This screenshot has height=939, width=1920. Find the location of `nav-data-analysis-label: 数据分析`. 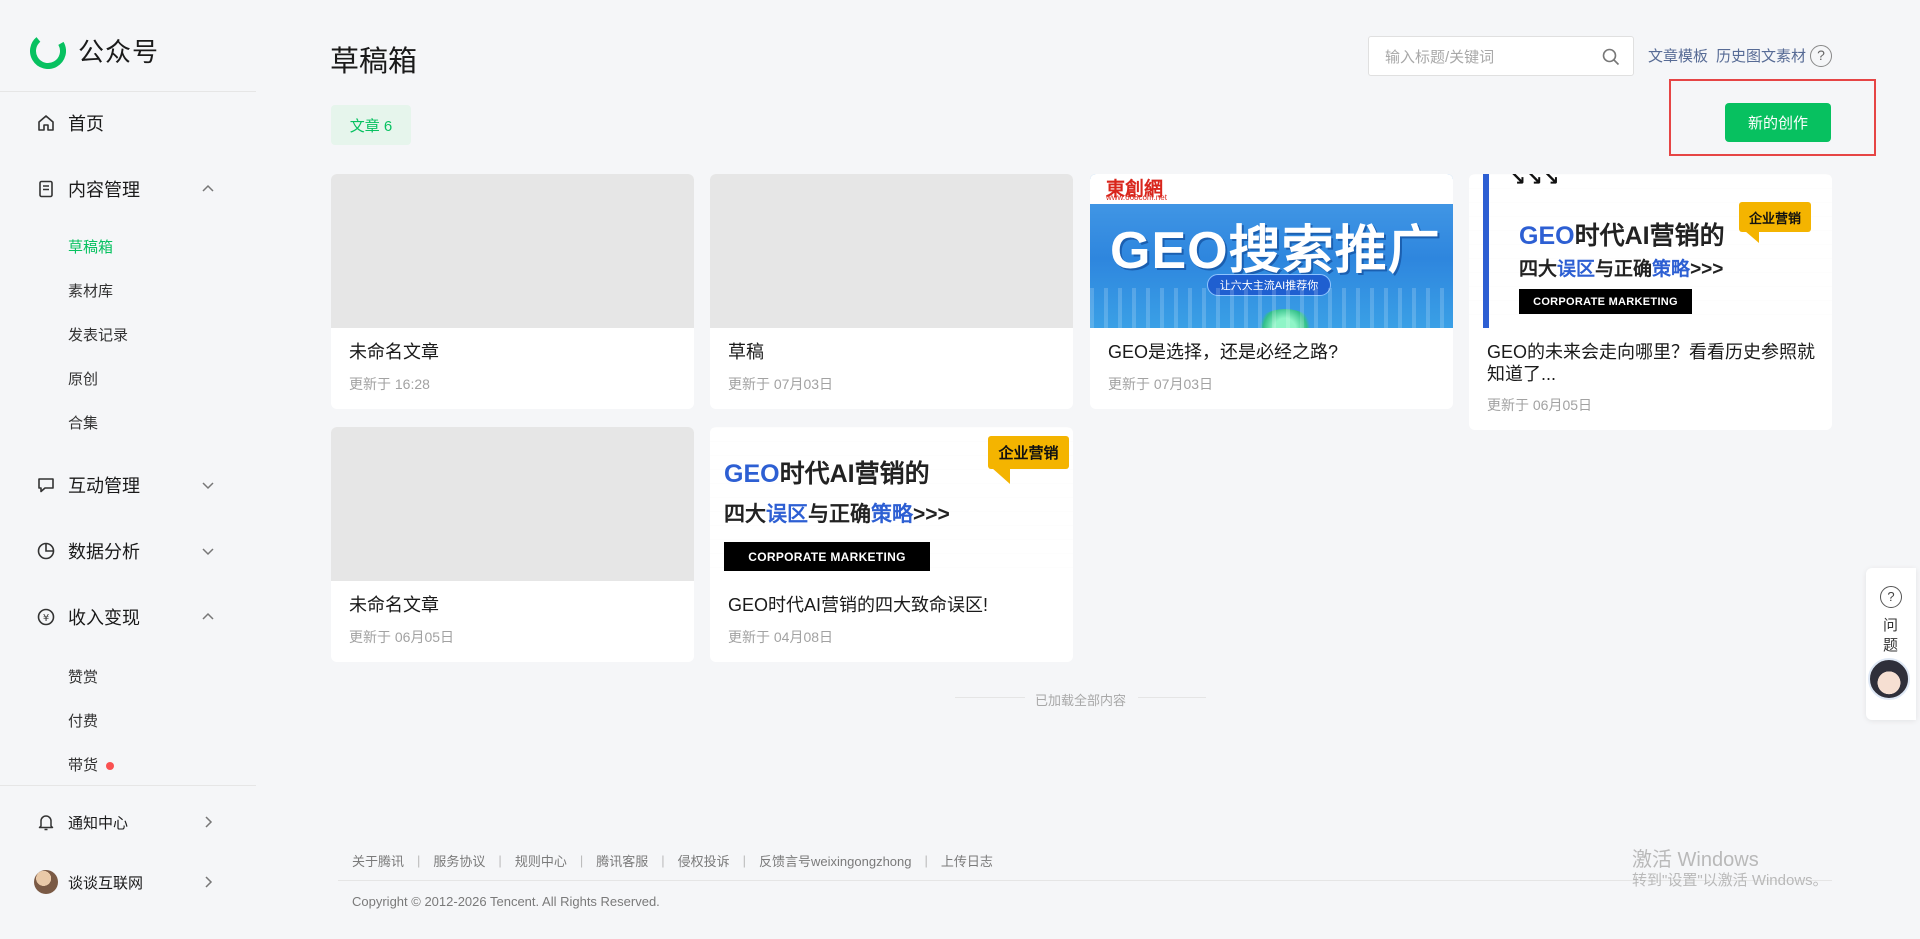

nav-data-analysis-label: 数据分析 is located at coordinates (104, 552).